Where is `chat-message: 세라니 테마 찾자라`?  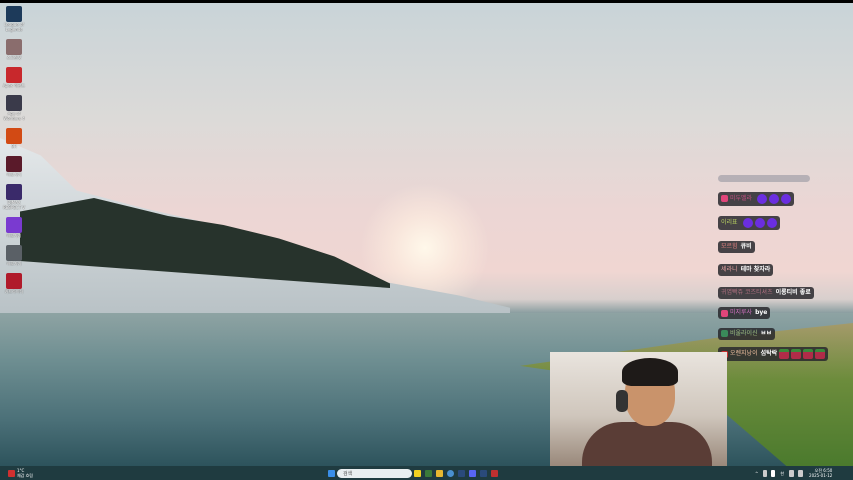 chat-message: 세라니 테마 찾자라 is located at coordinates (746, 269).